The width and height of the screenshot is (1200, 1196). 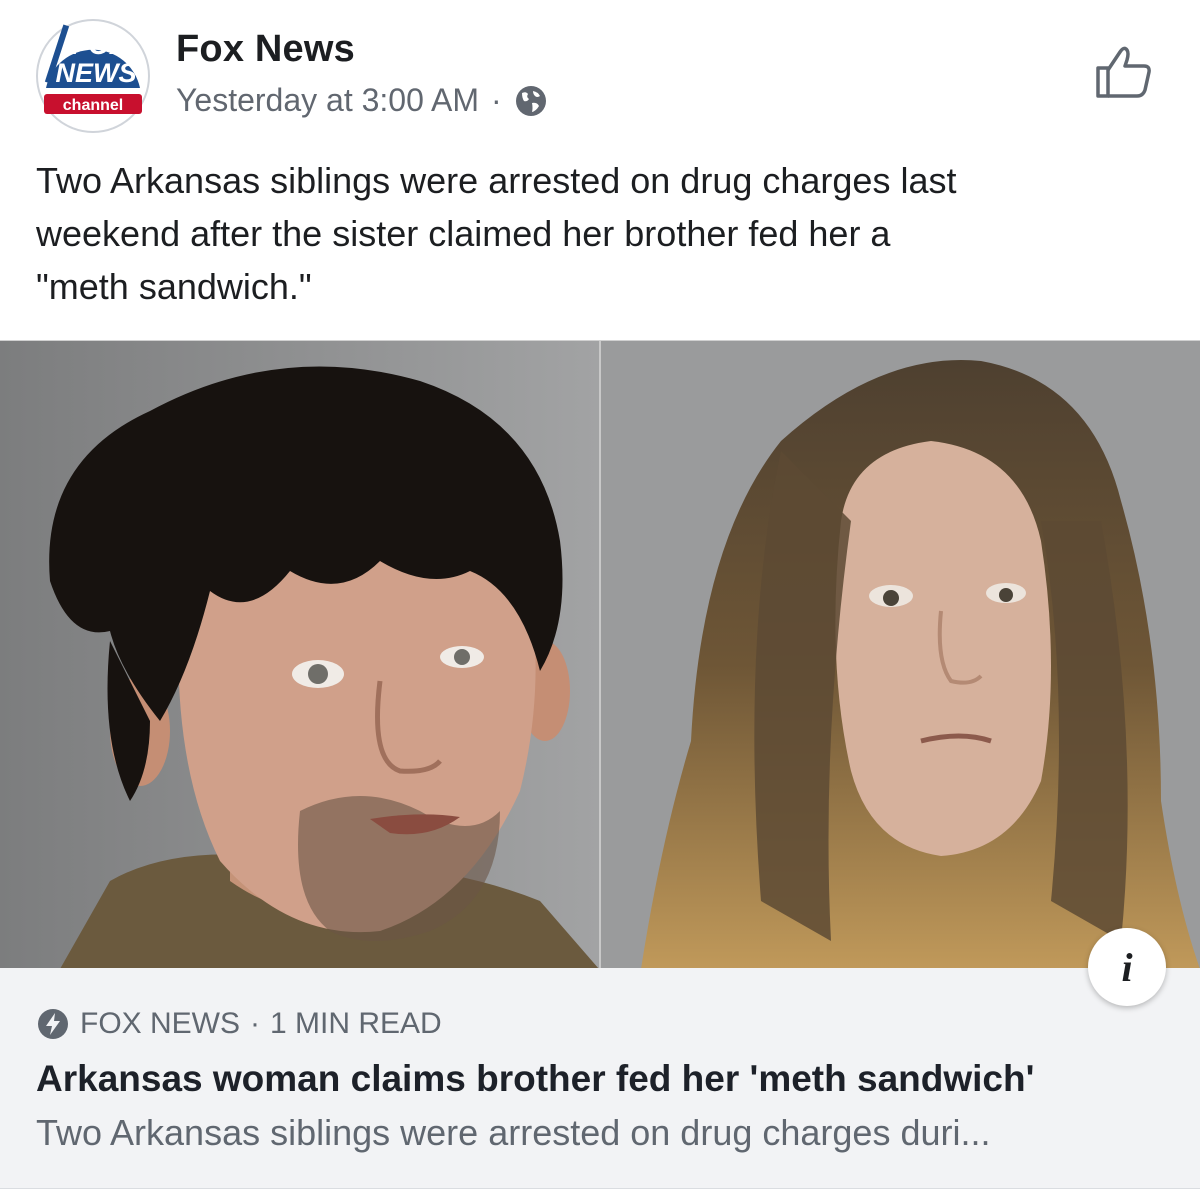 I want to click on logo-text-channel: channel, so click(x=93, y=105).